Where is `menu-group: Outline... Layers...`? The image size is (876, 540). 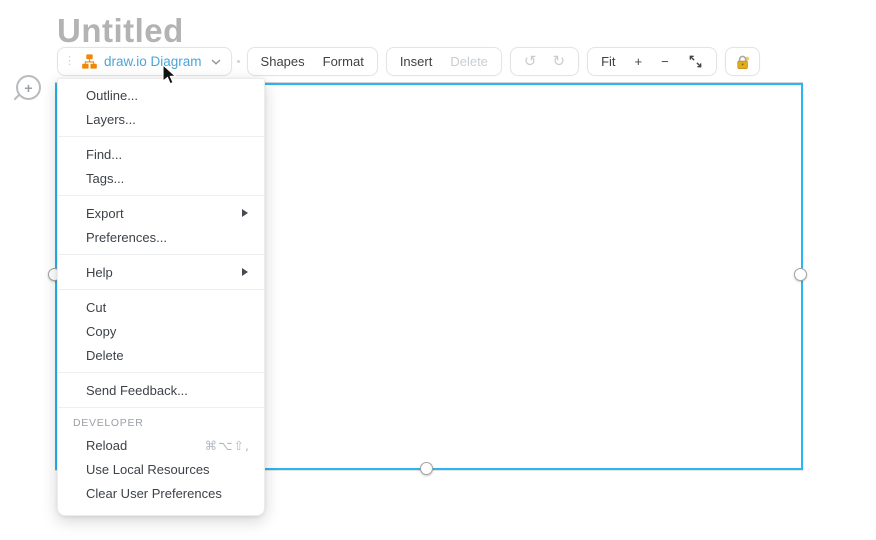
menu-group: Outline... Layers... is located at coordinates (161, 107).